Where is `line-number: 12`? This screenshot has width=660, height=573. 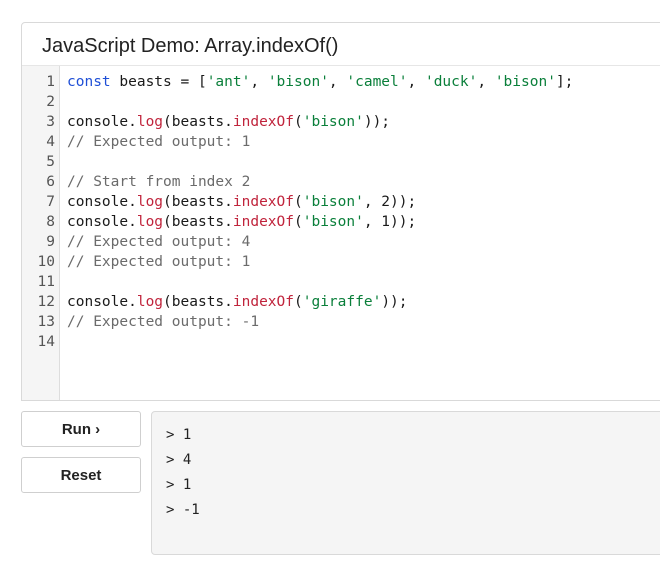 line-number: 12 is located at coordinates (46, 302).